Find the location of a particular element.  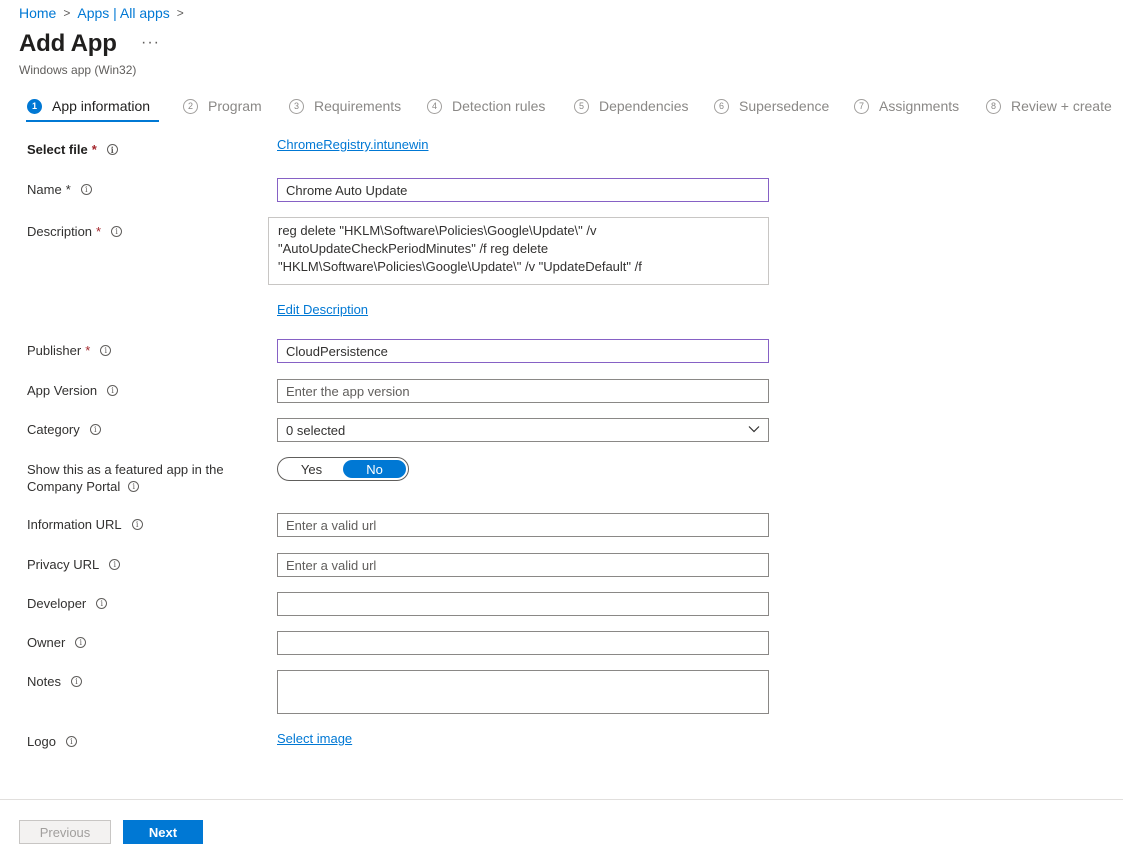

information-url-input: Enter a valid url is located at coordinates (523, 525).